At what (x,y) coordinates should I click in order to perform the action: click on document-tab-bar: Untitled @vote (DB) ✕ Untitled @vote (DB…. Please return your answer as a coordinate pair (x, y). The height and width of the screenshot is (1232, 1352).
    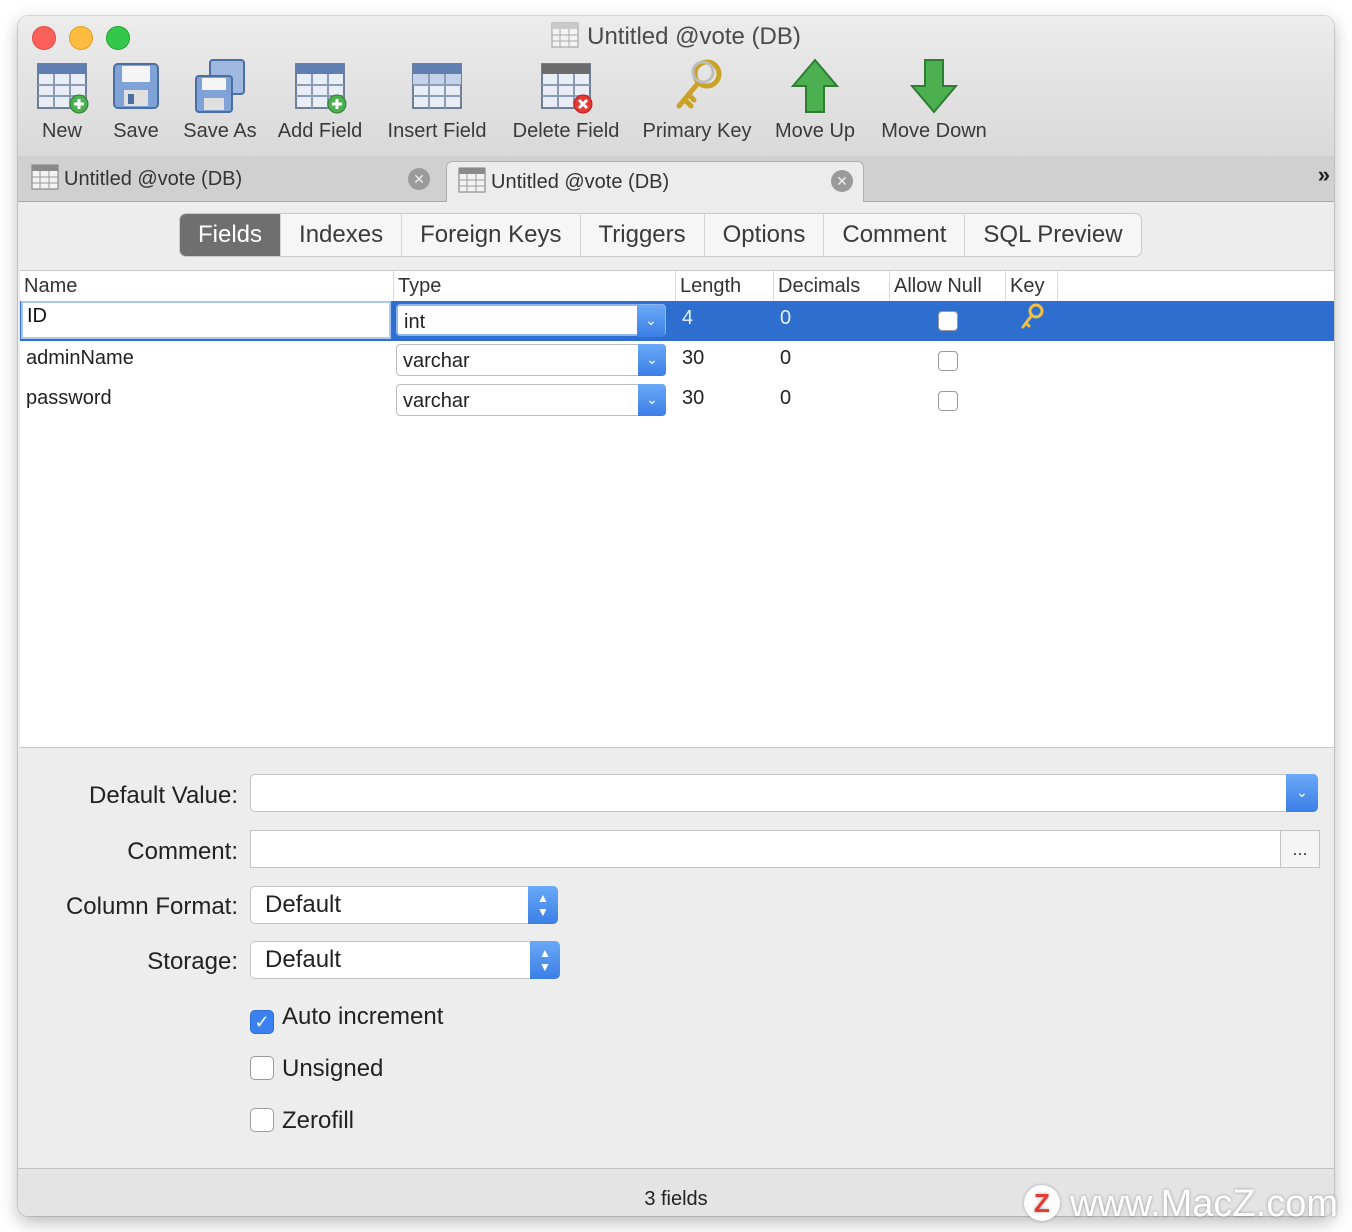
    Looking at the image, I should click on (676, 179).